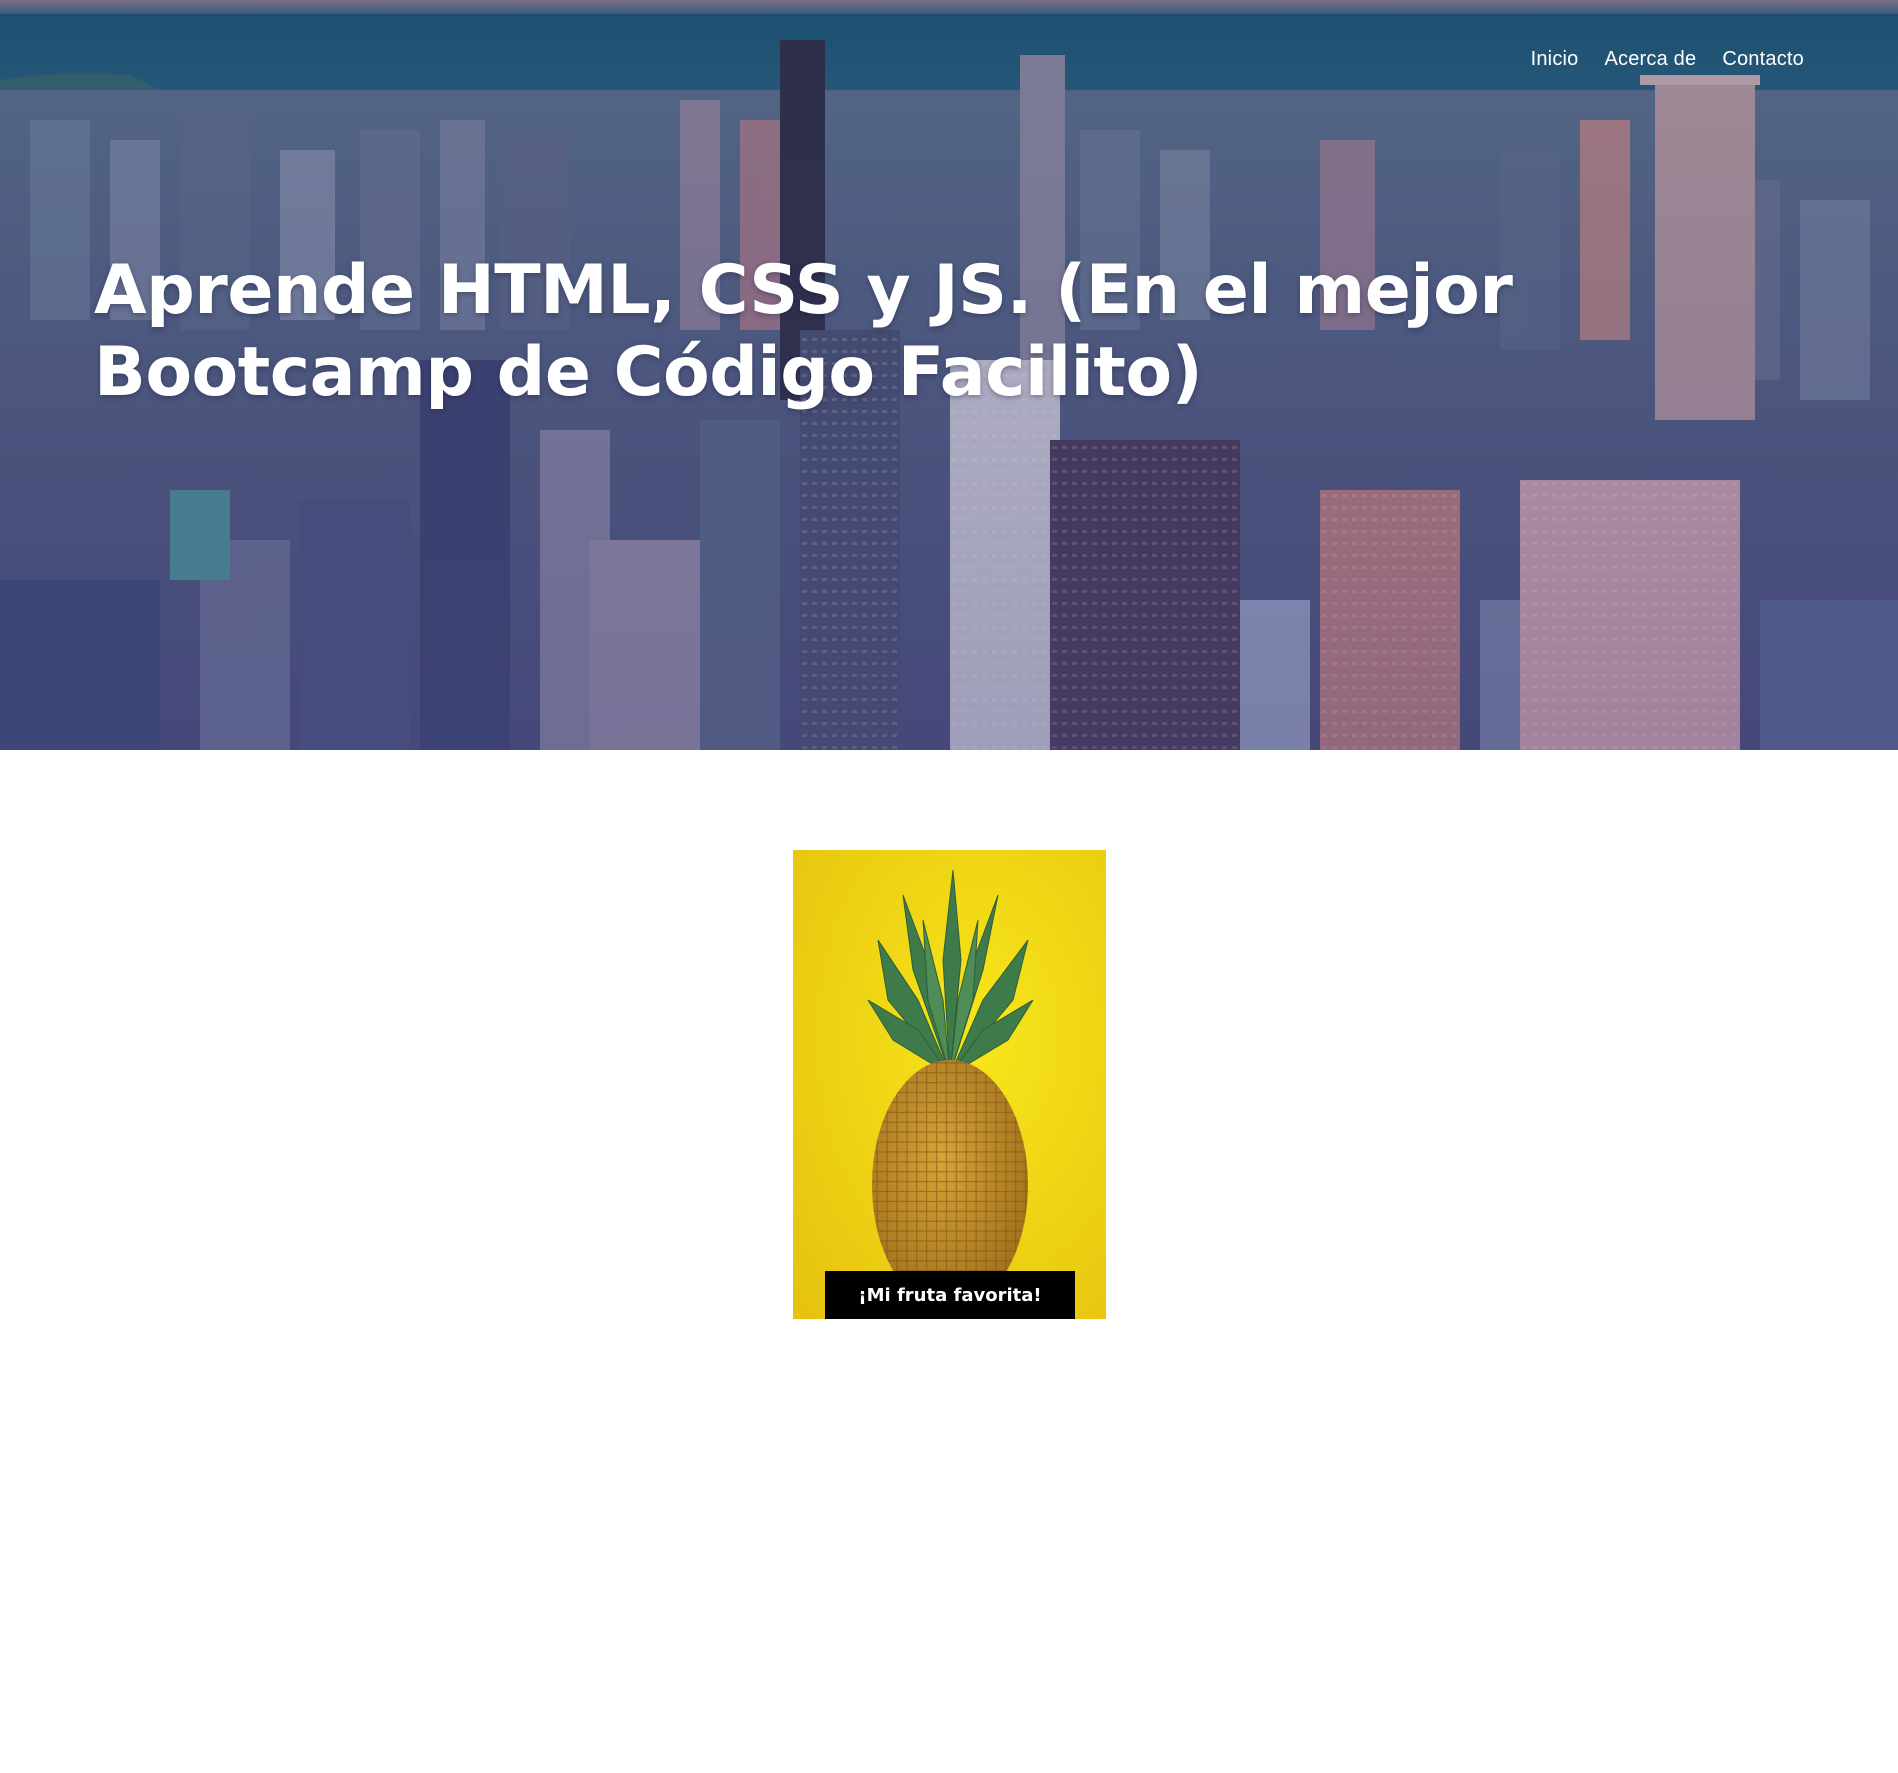 Image resolution: width=1898 pixels, height=1773 pixels. I want to click on fruit-figure: ¡Mi fruta favorita!, so click(949, 1084).